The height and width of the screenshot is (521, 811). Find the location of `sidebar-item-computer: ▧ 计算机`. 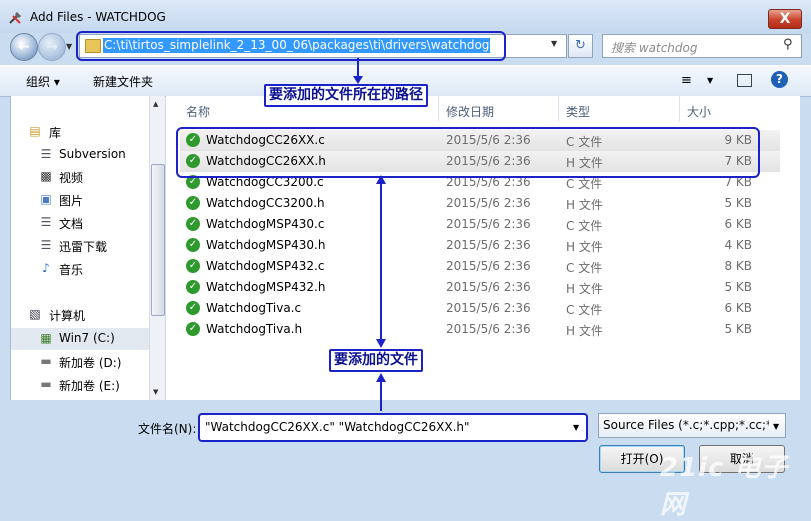

sidebar-item-computer: ▧ 计算机 is located at coordinates (81, 315).